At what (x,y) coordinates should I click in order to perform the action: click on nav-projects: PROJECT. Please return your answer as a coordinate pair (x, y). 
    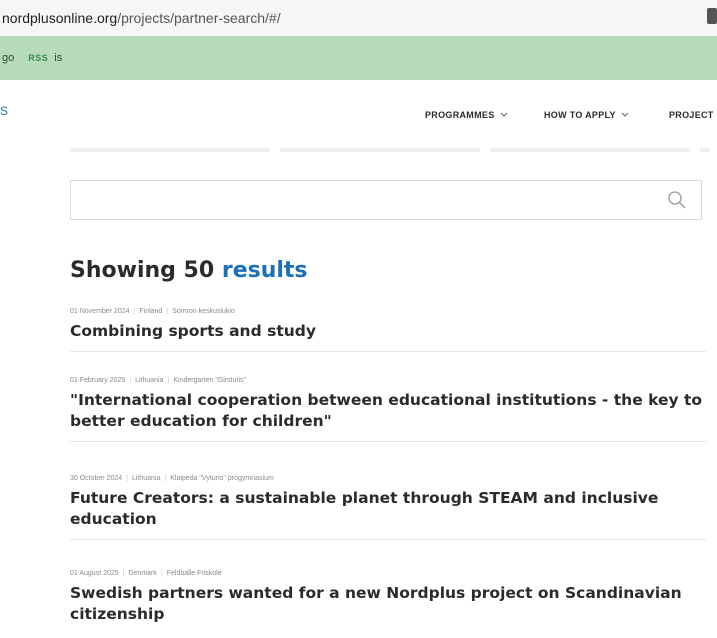
    Looking at the image, I should click on (691, 115).